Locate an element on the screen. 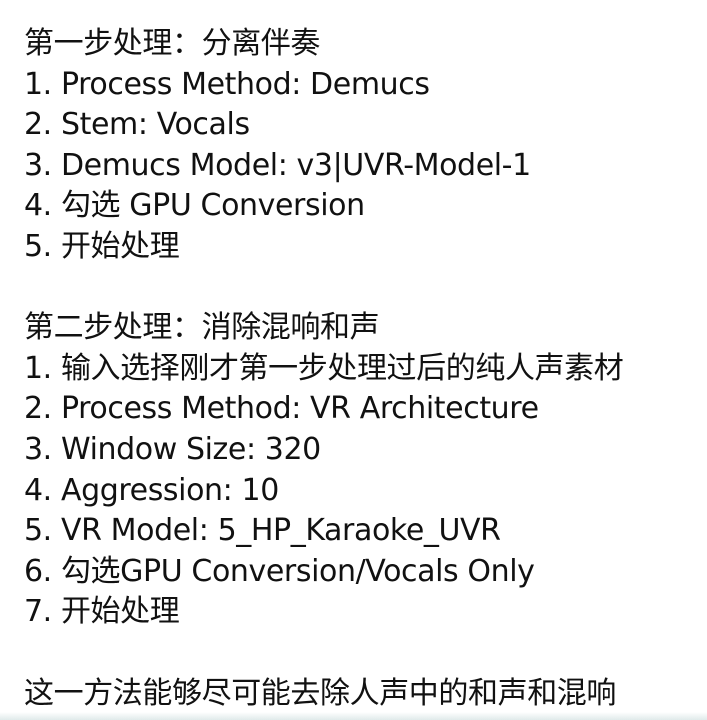  section2-step-1: 1. 输入选择刚才第一步处理过后的纯人声素材 is located at coordinates (324, 368).